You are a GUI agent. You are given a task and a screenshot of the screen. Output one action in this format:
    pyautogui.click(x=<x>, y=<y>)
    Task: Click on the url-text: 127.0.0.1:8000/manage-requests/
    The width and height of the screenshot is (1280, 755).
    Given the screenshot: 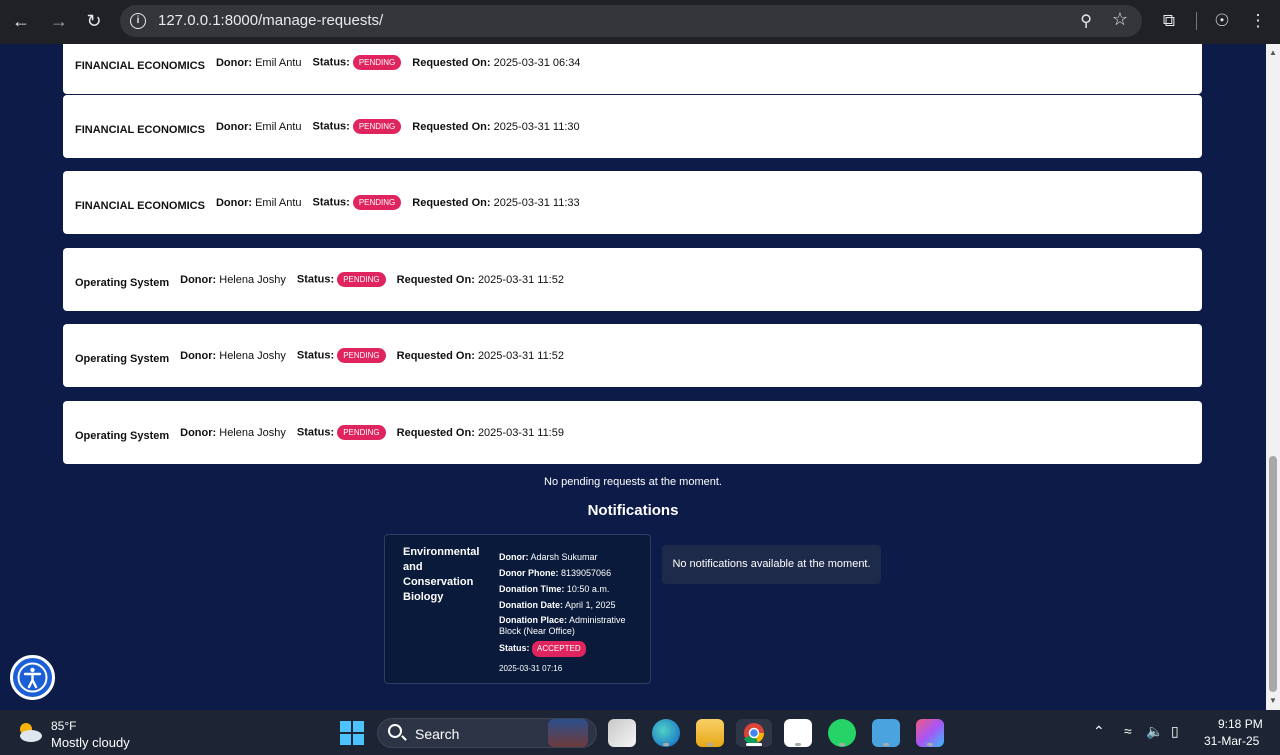 What is the action you would take?
    pyautogui.click(x=270, y=20)
    